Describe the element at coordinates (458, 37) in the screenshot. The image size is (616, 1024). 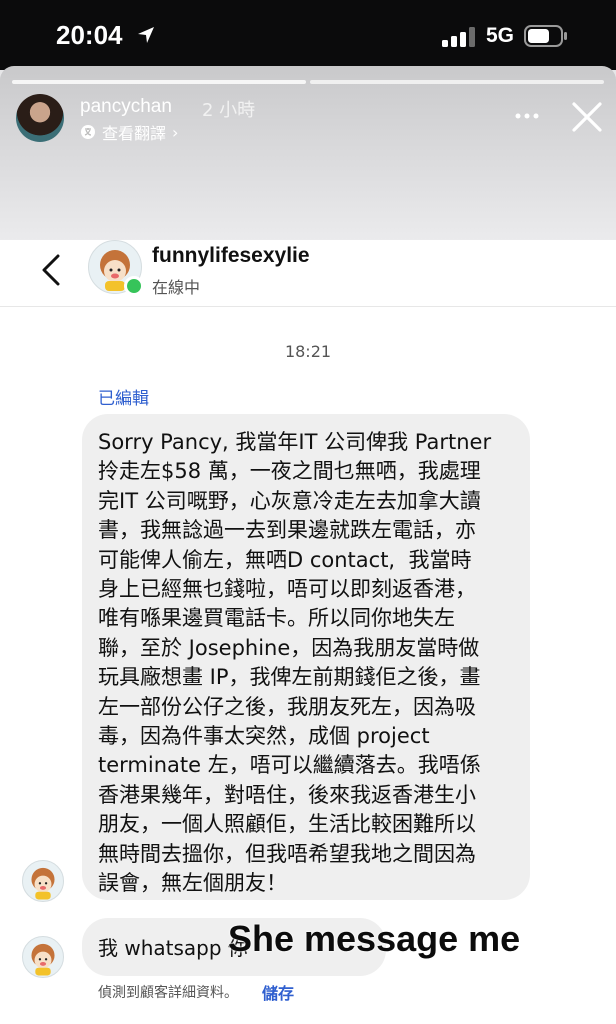
I see `cellular-signal-icon` at that location.